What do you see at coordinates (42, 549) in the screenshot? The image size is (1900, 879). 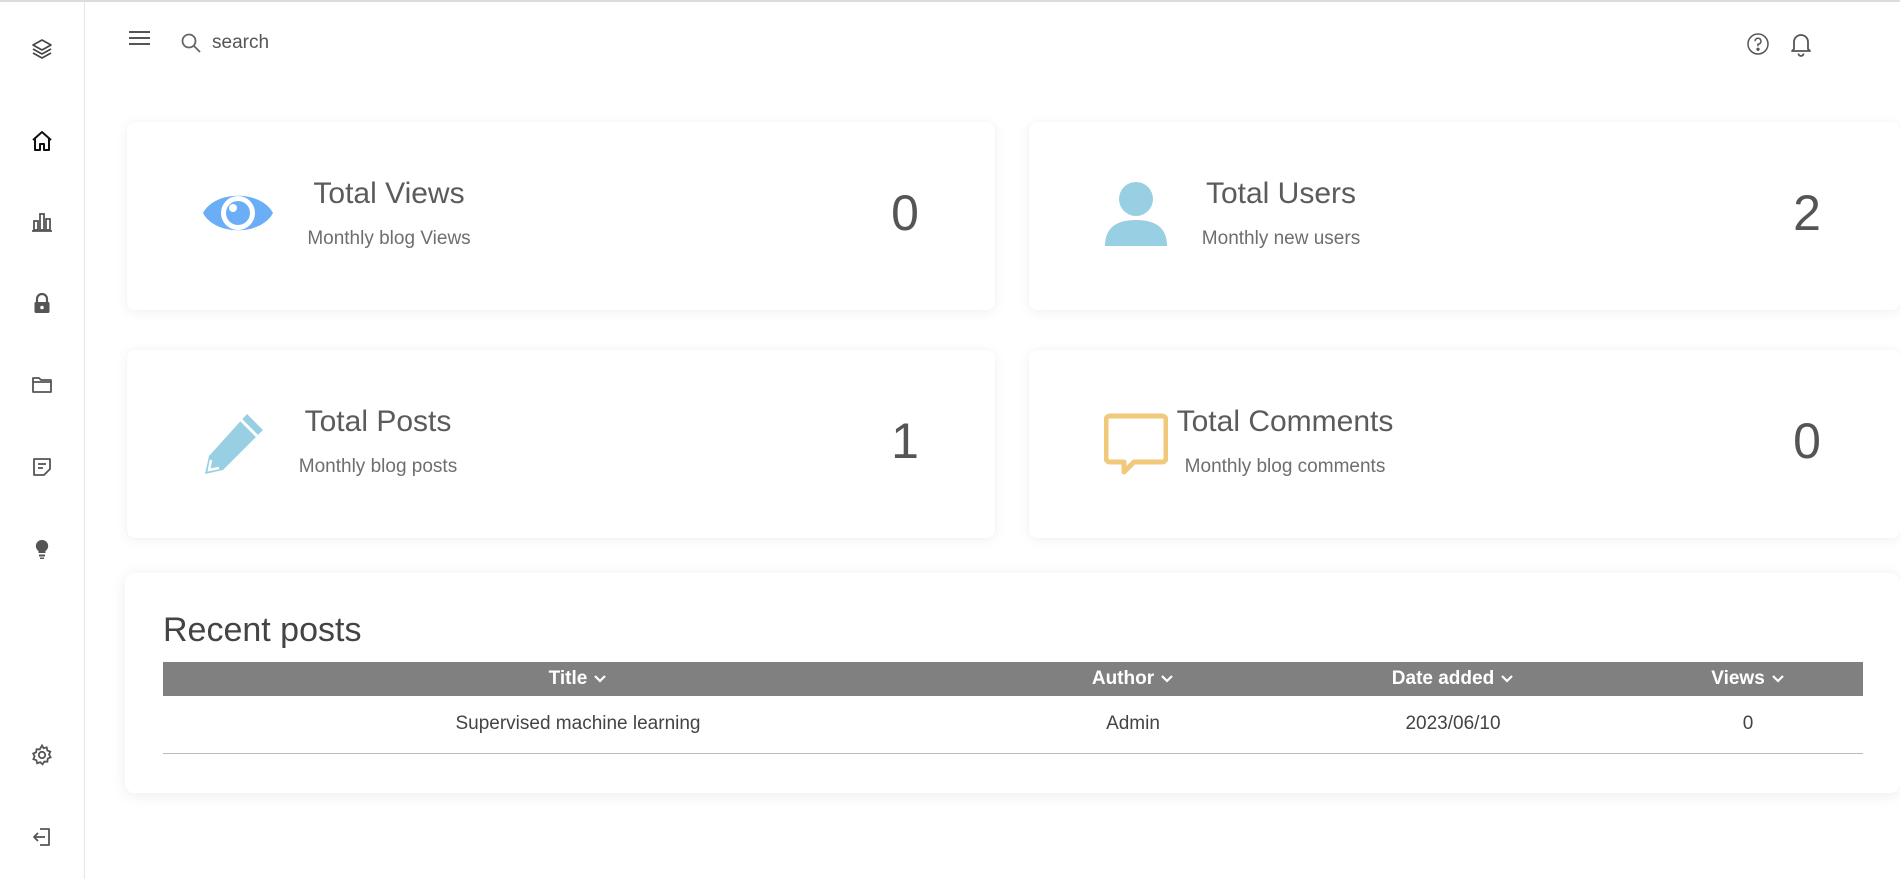 I see `bulb-icon` at bounding box center [42, 549].